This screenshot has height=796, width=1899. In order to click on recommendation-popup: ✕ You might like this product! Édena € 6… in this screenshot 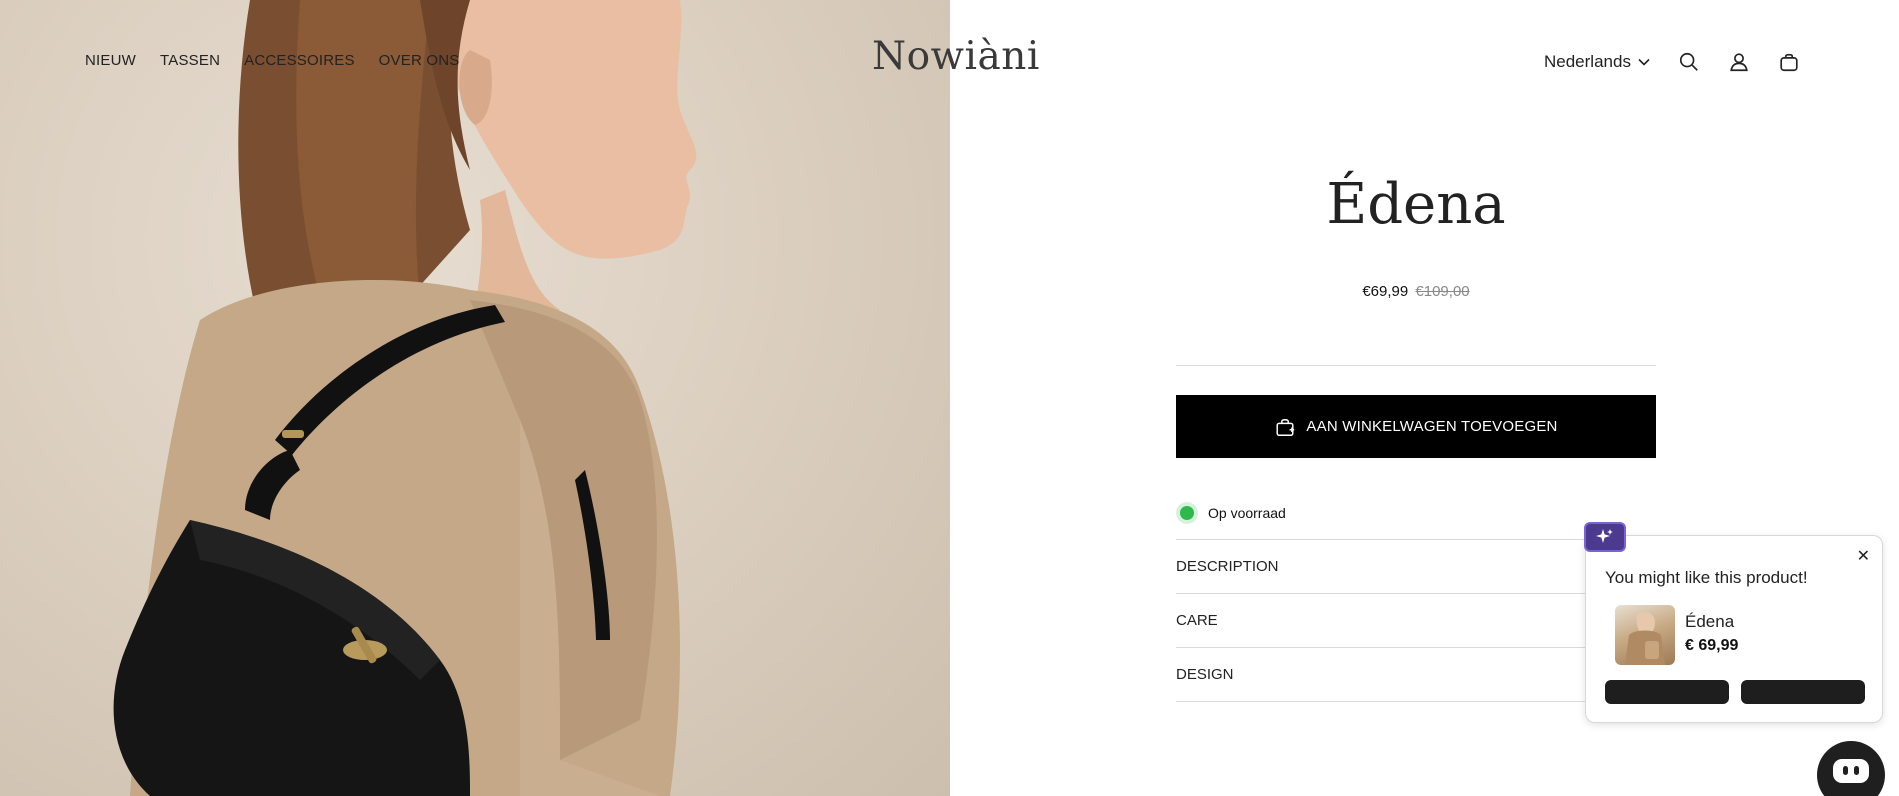, I will do `click(1734, 629)`.